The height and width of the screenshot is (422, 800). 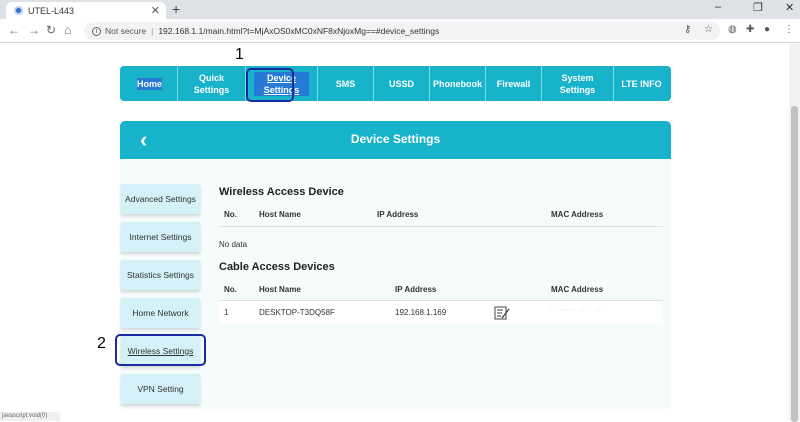 I want to click on divider, so click(x=441, y=226).